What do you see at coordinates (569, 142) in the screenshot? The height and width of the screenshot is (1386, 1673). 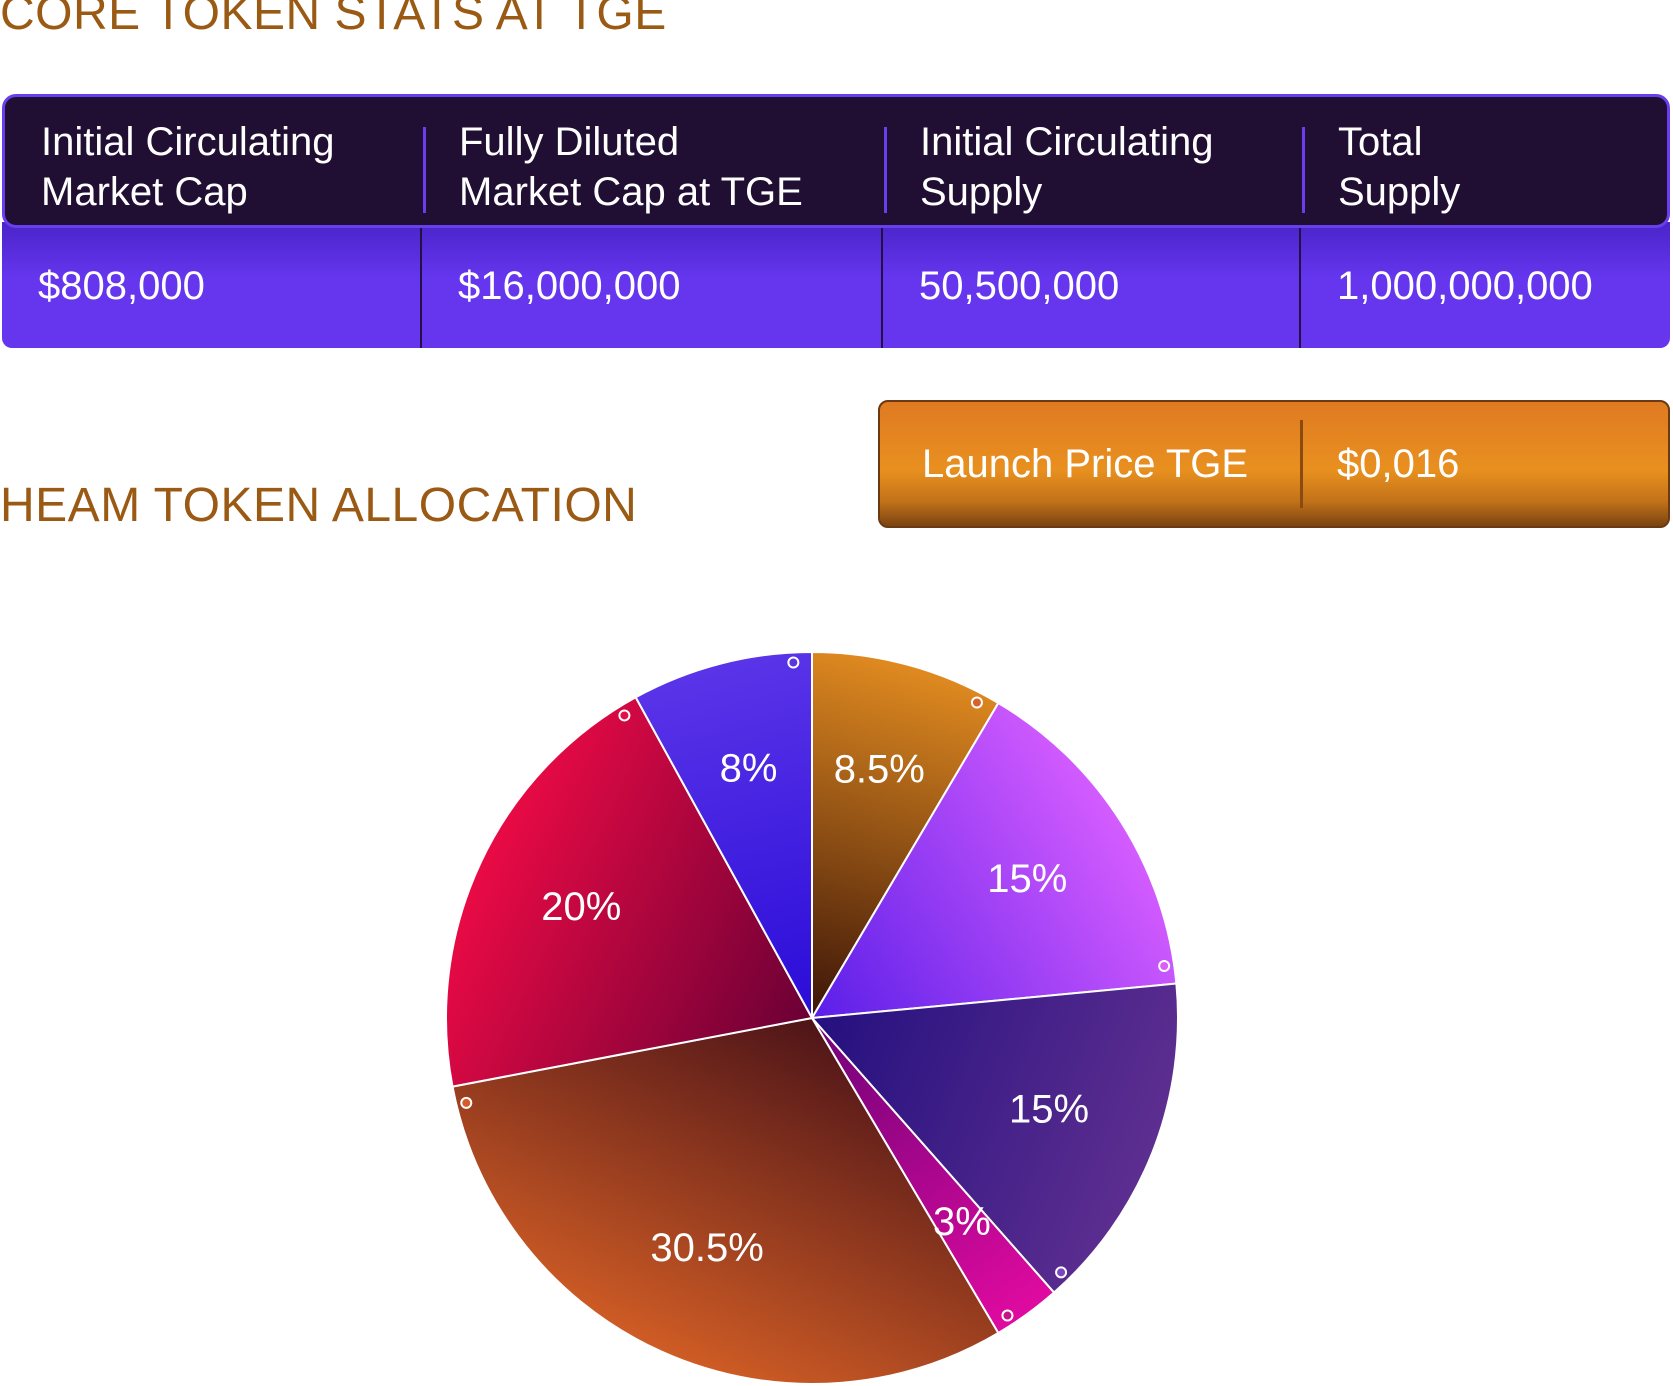 I see `header-line-1: Fully Diluted` at bounding box center [569, 142].